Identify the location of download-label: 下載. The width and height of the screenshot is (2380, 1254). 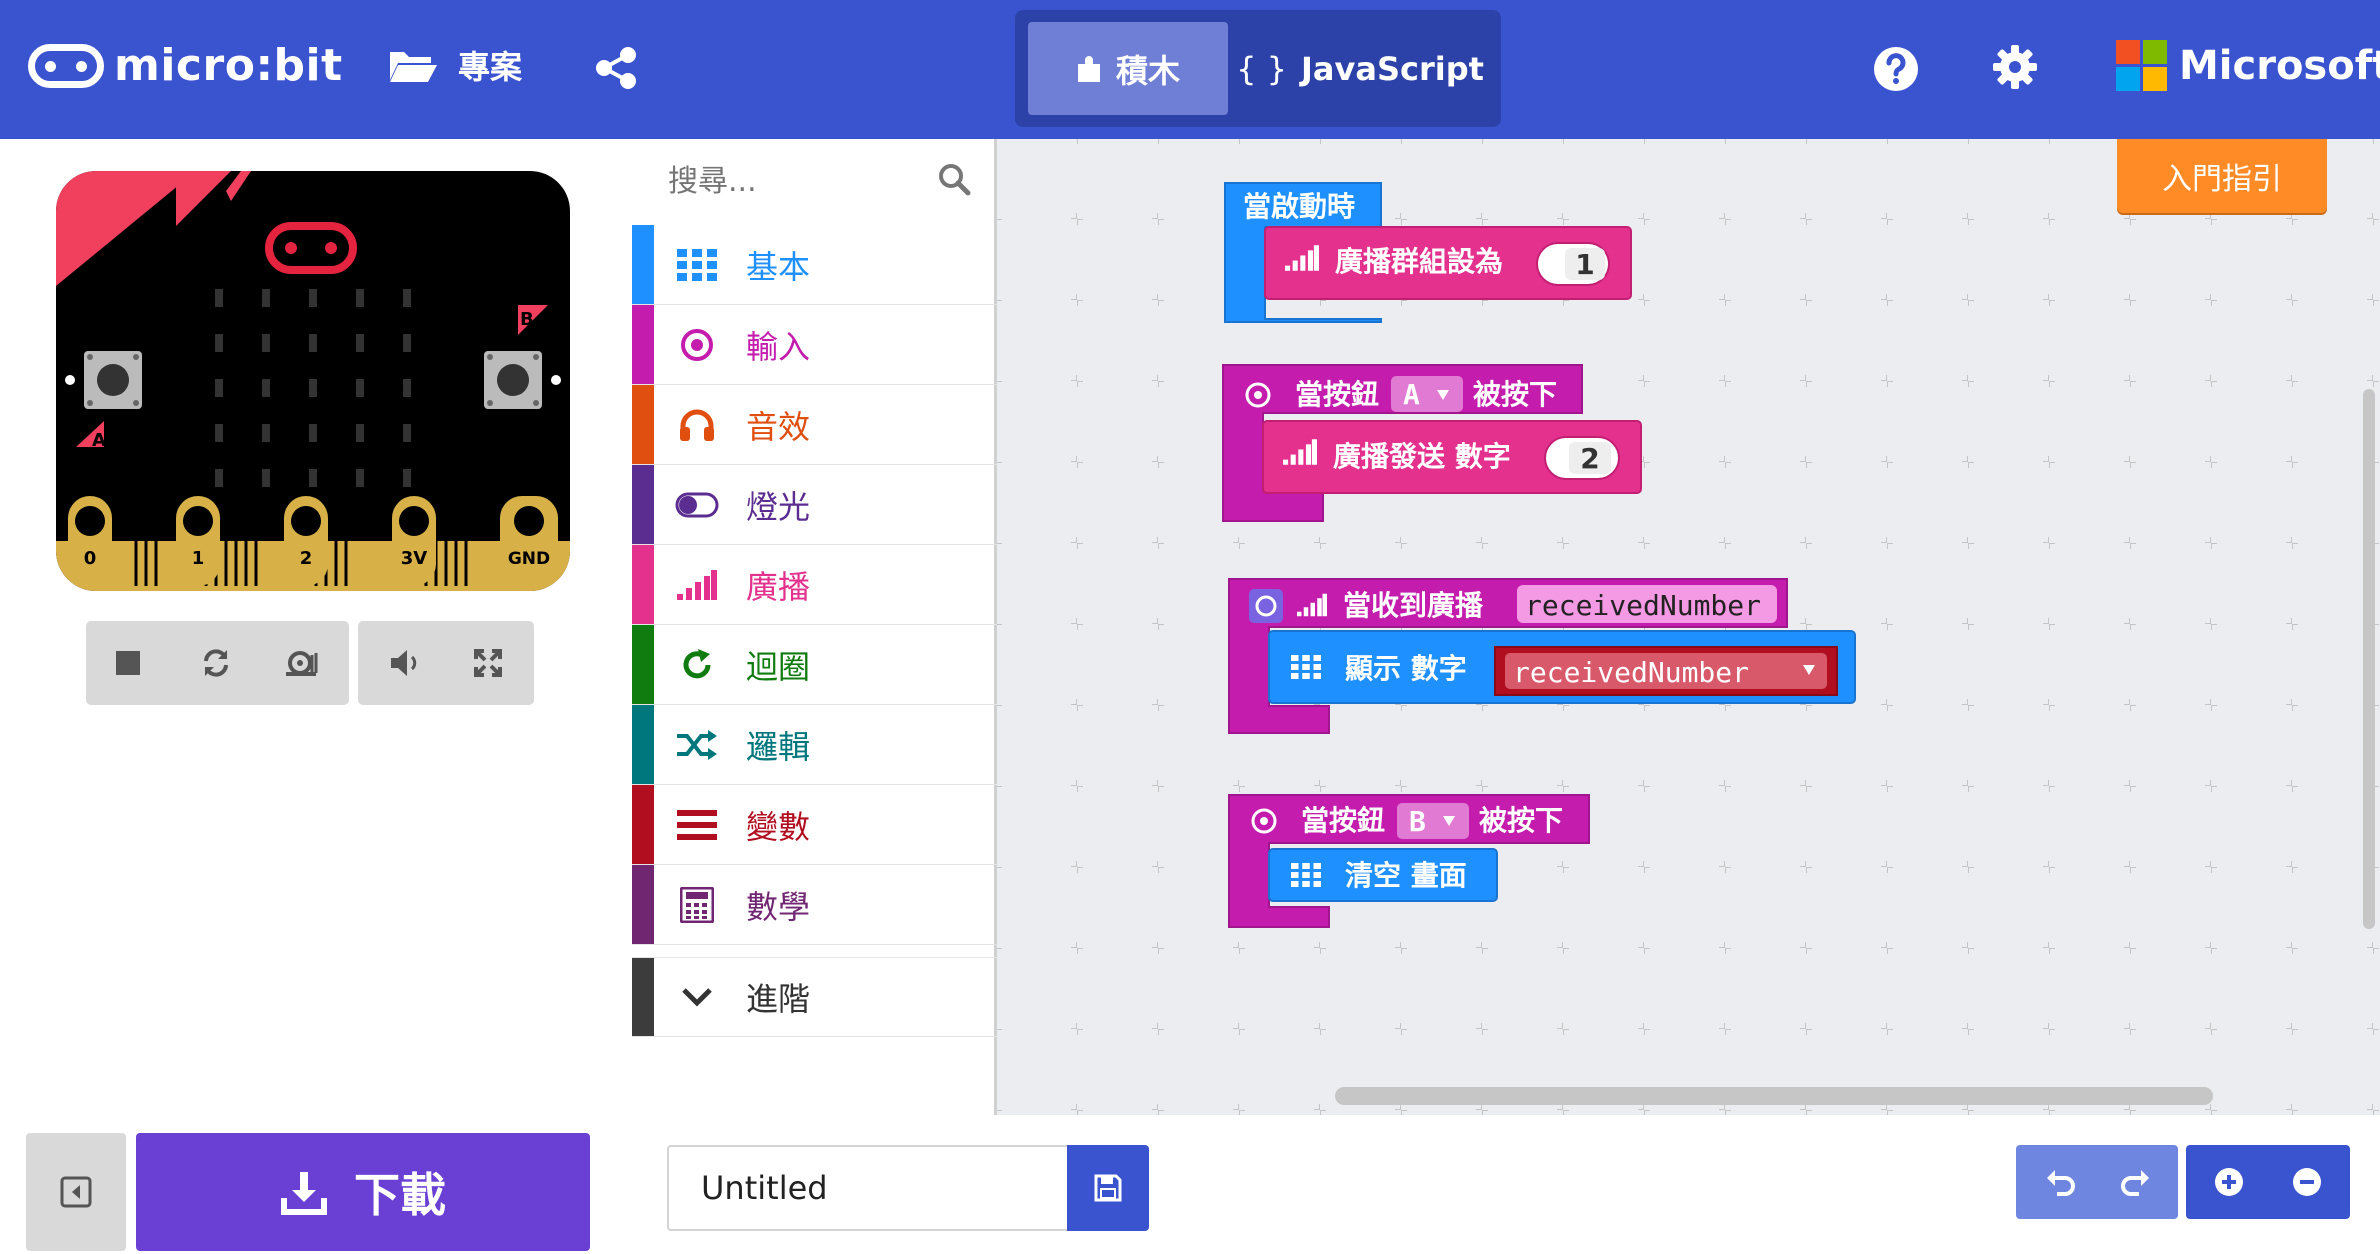
(400, 1195).